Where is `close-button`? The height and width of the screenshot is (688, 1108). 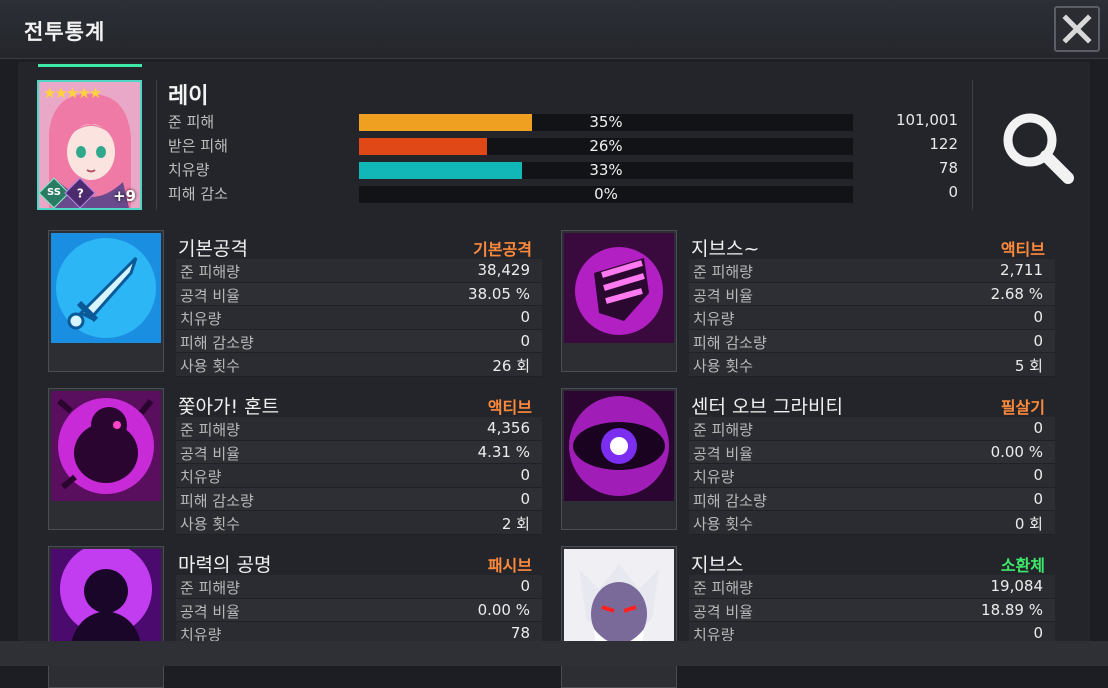 close-button is located at coordinates (1077, 29).